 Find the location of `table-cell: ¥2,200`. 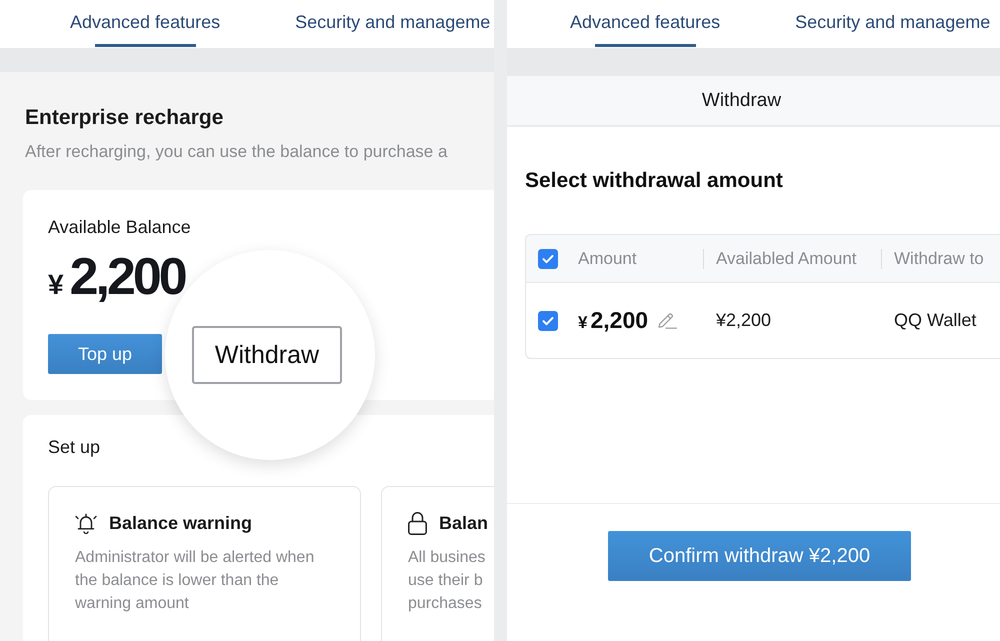

table-cell: ¥2,200 is located at coordinates (744, 320).